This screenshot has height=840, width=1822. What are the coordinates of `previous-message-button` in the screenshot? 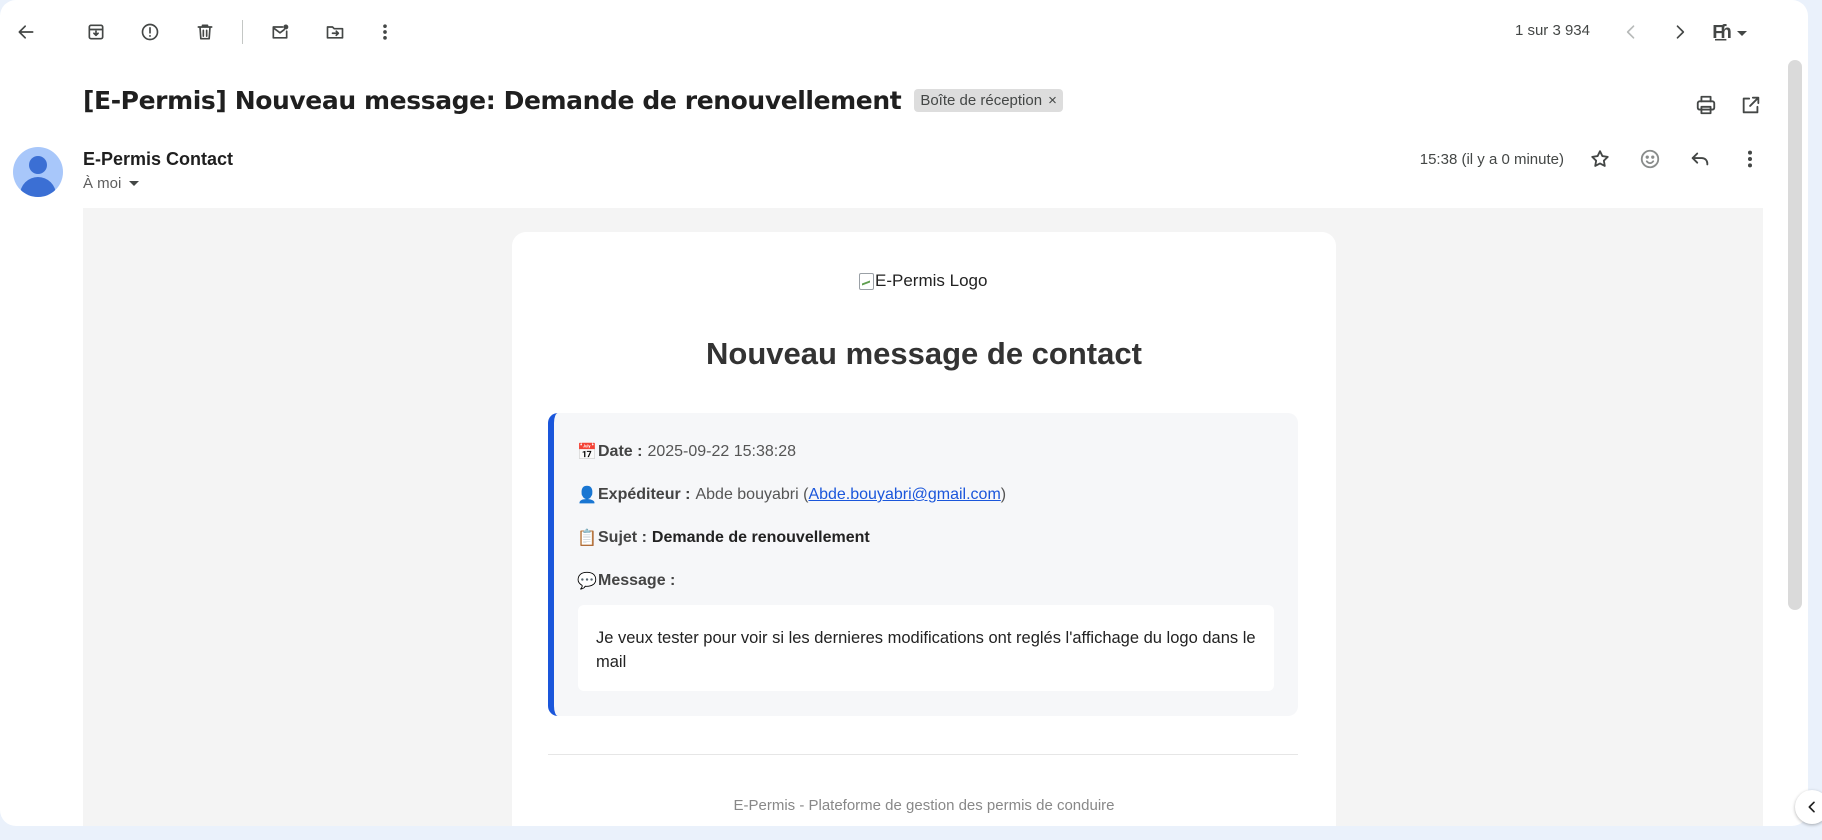 It's located at (1631, 32).